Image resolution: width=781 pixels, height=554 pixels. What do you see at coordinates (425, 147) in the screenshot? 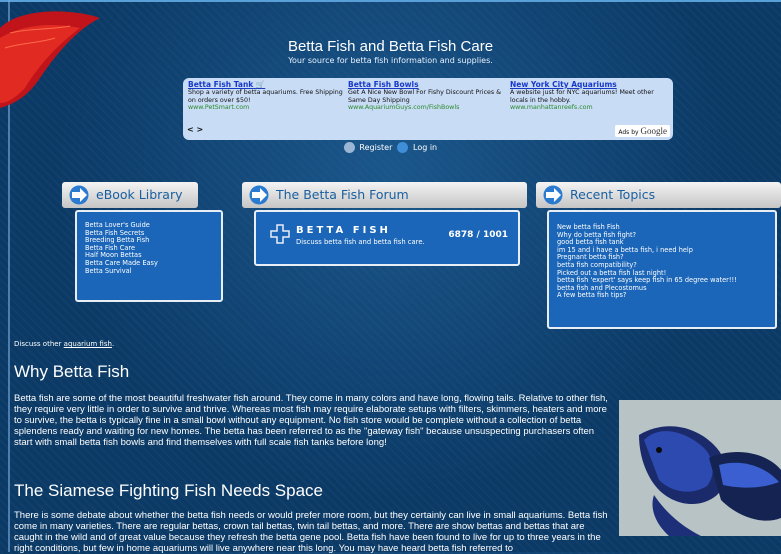
I see `login-link: Log in` at bounding box center [425, 147].